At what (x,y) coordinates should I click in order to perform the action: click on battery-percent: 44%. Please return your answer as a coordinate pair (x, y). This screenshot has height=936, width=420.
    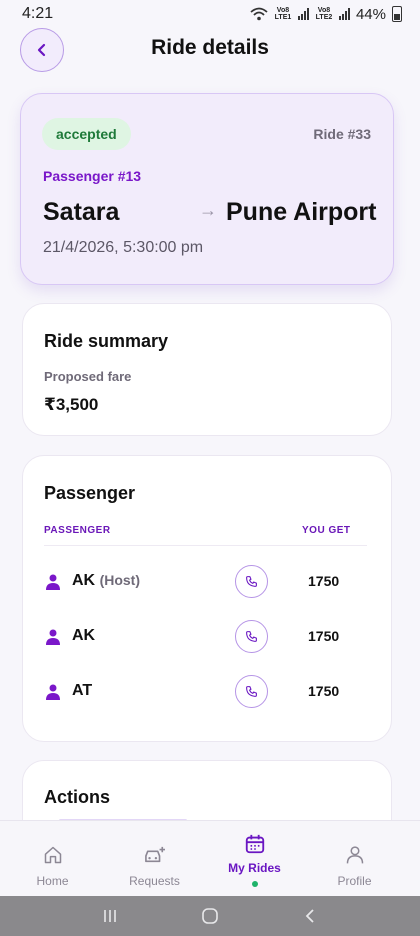
    Looking at the image, I should click on (370, 14).